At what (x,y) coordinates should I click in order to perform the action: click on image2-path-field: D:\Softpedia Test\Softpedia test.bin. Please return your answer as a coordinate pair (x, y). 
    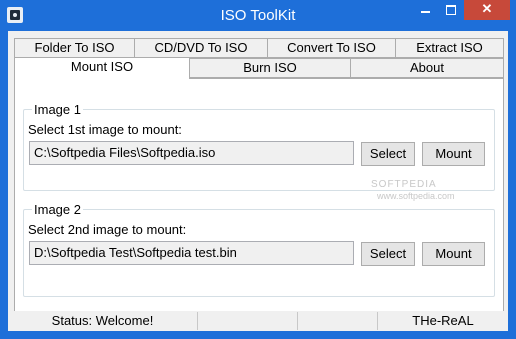
    Looking at the image, I should click on (191, 253).